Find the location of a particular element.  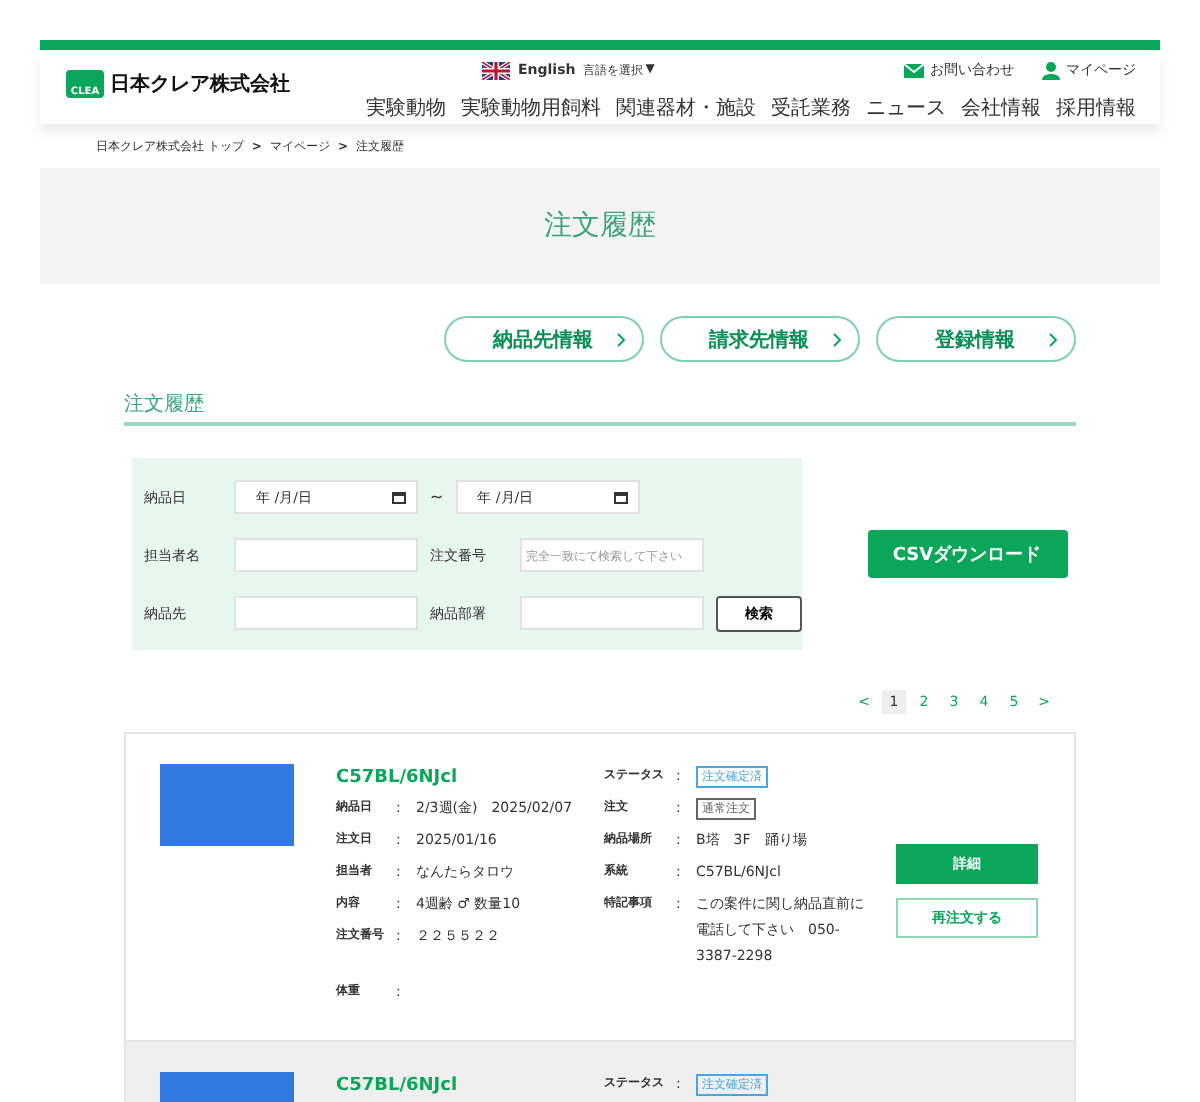

page-title: 注文履歴 is located at coordinates (600, 226).